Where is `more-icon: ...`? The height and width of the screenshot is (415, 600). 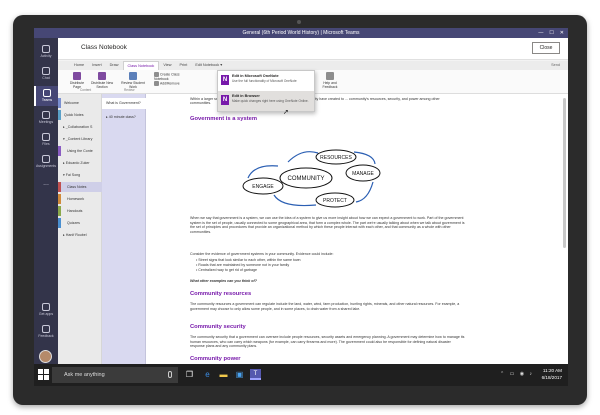
more-icon: ... is located at coordinates (46, 183).